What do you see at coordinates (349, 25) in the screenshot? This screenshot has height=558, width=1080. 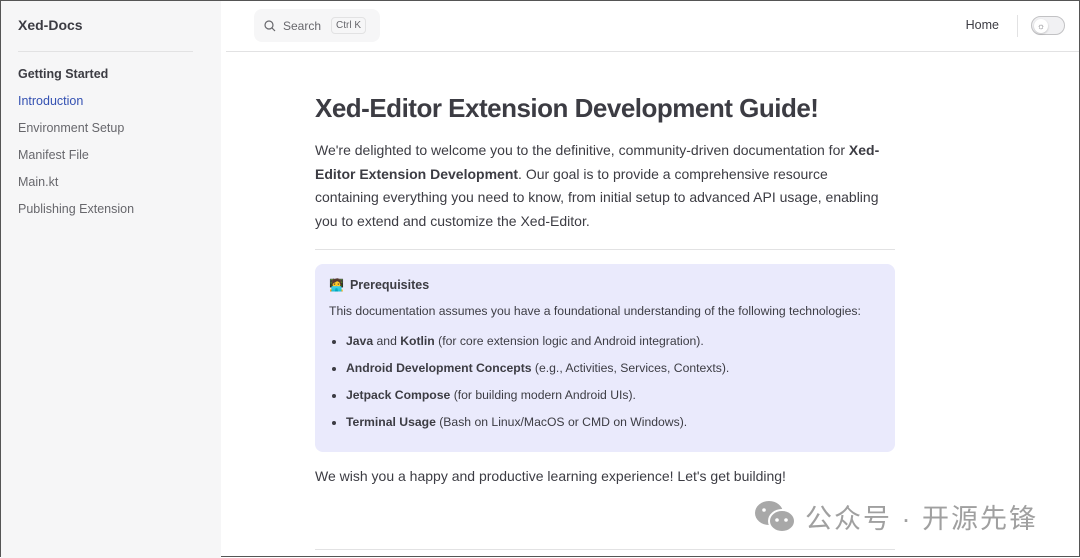 I see `shortcut-hint: Ctrl K` at bounding box center [349, 25].